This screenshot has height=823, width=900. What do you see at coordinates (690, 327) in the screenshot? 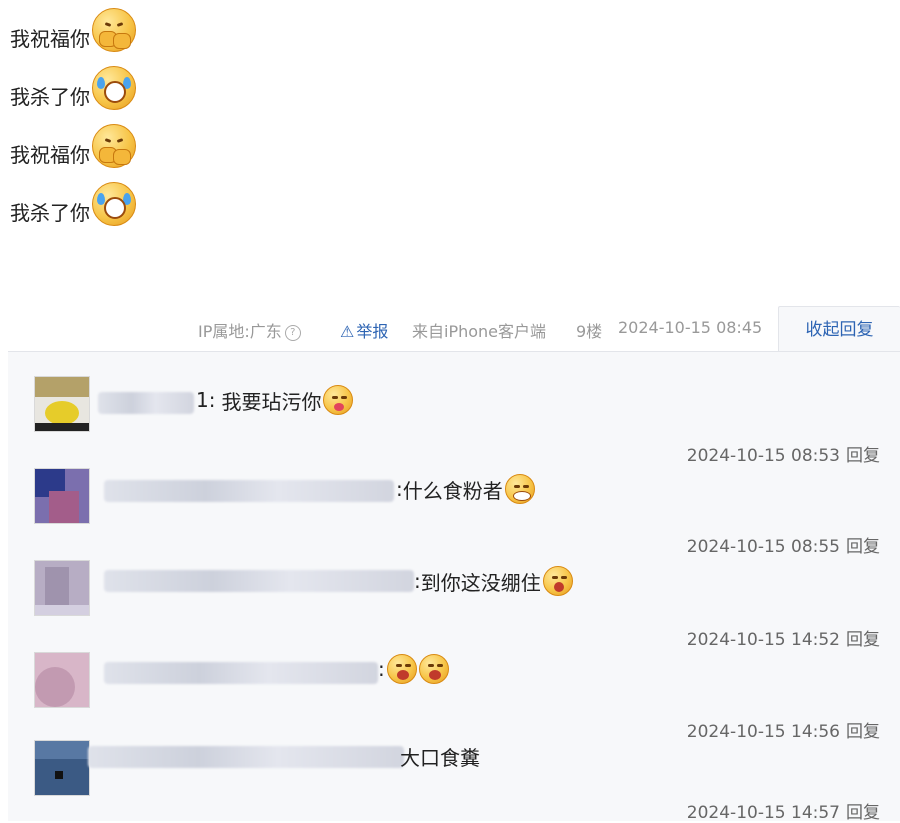
I see `post-timestamp: 2024-10-15 08:45` at bounding box center [690, 327].